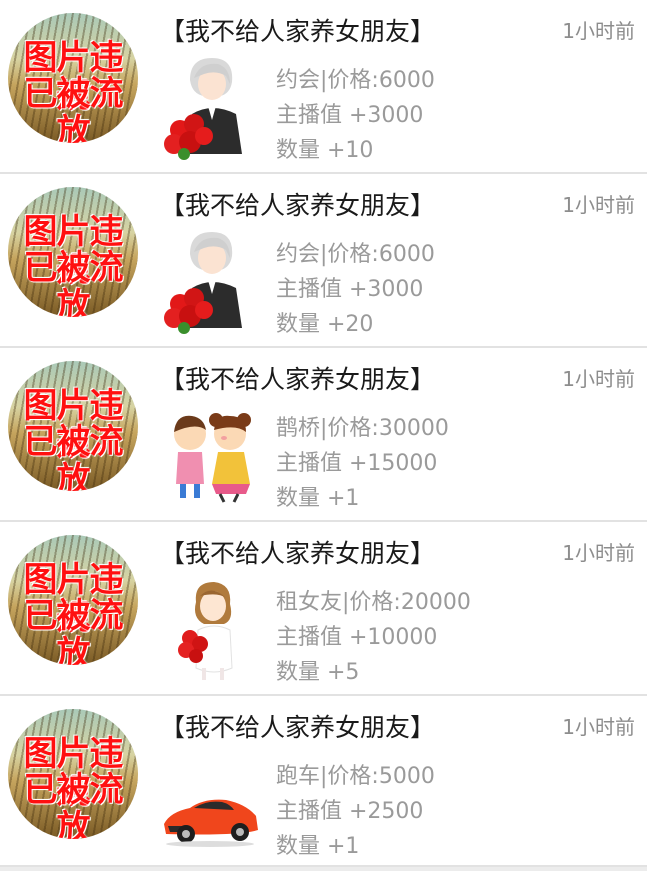  I want to click on quantity-text: 数量 +10, so click(325, 150).